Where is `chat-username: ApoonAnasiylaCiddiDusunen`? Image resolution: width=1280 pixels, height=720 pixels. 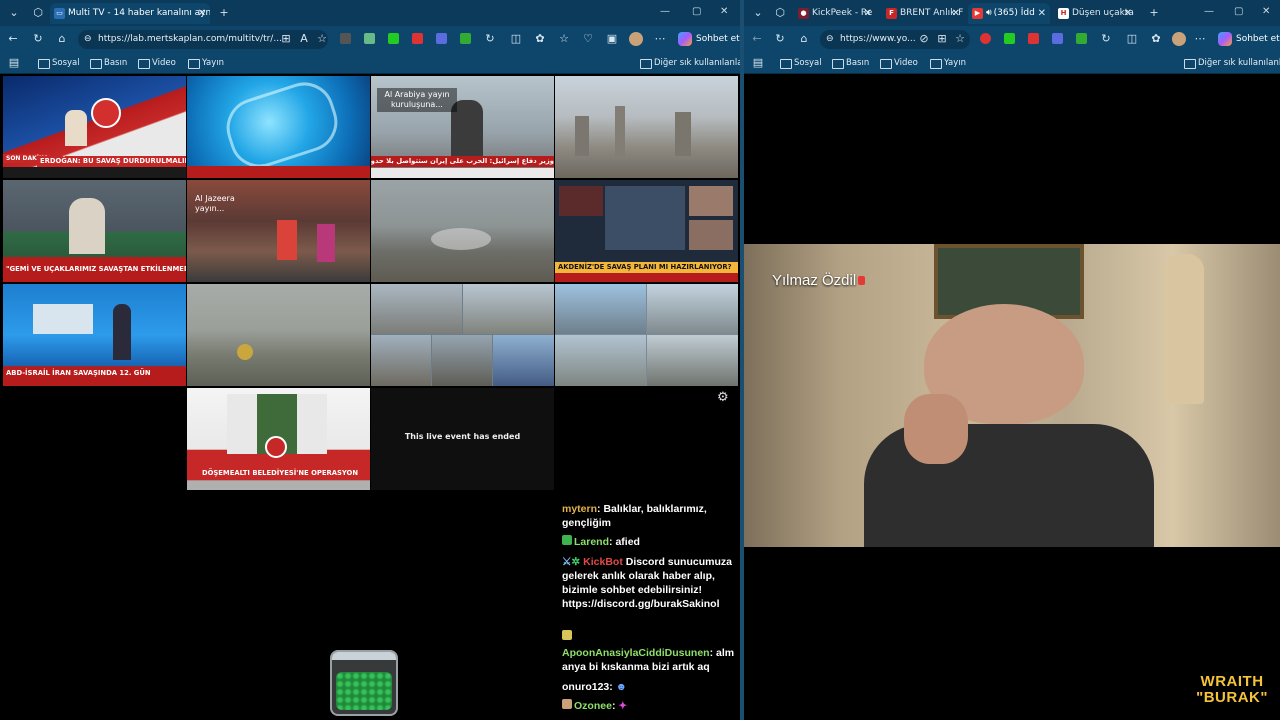
chat-username: ApoonAnasiylaCiddiDusunen is located at coordinates (636, 653).